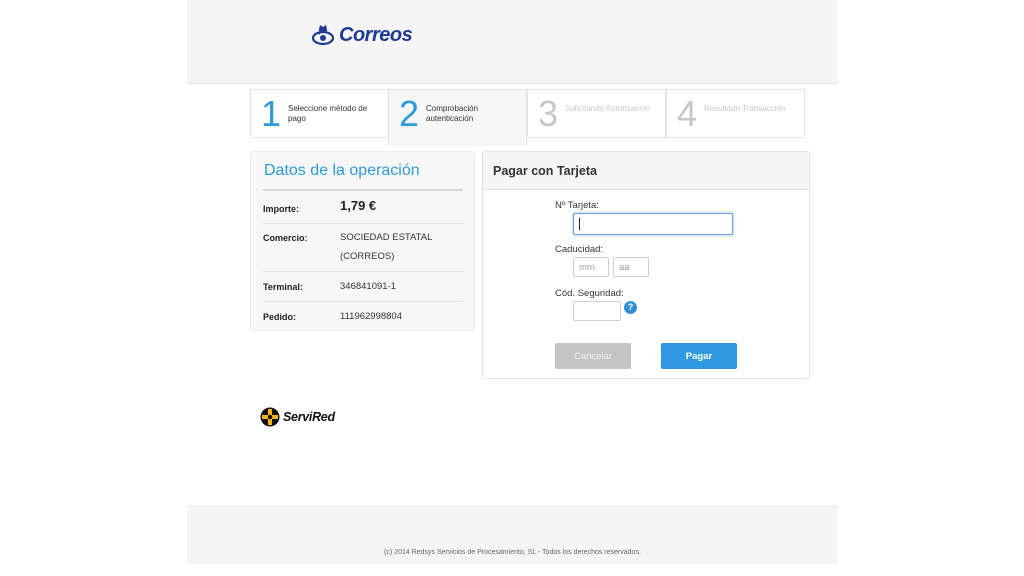 Image resolution: width=1024 pixels, height=576 pixels. I want to click on servired-name: ServiRed, so click(309, 417).